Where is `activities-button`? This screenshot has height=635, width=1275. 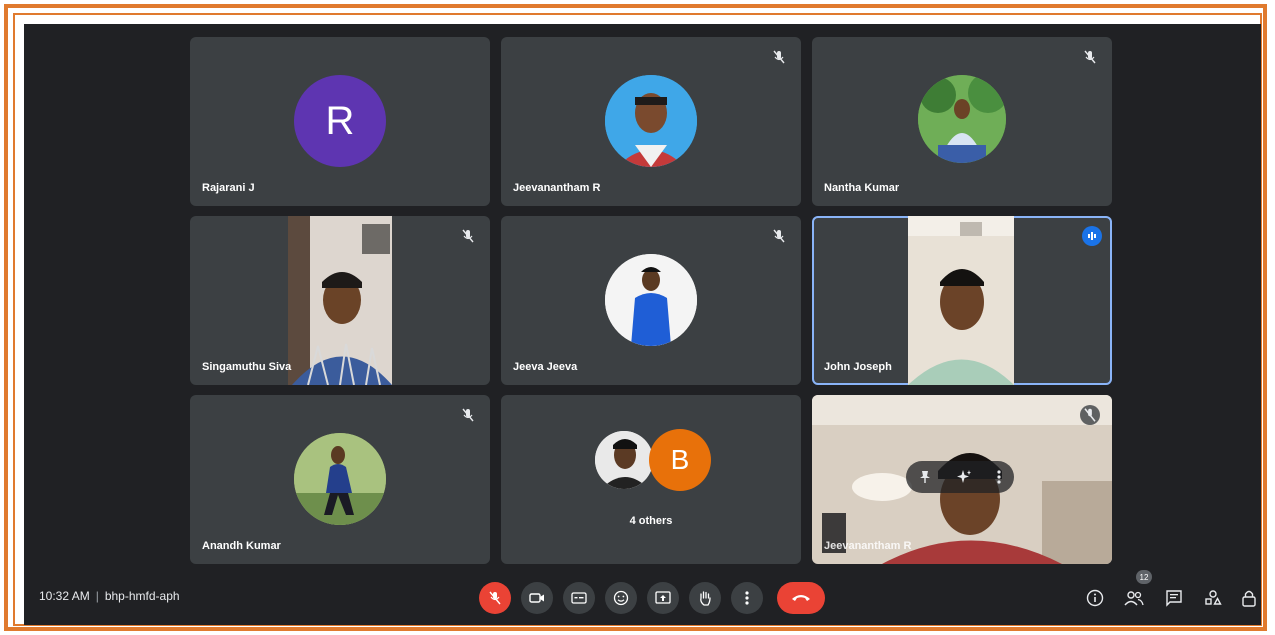
activities-button is located at coordinates (1213, 598).